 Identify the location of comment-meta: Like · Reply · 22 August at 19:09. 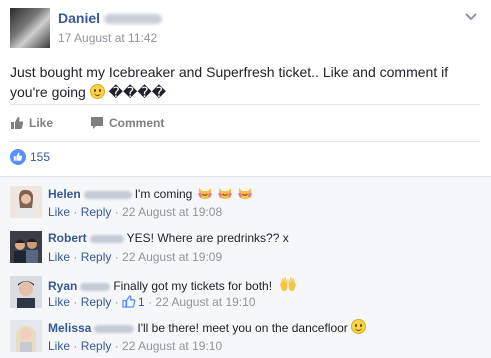
(135, 257).